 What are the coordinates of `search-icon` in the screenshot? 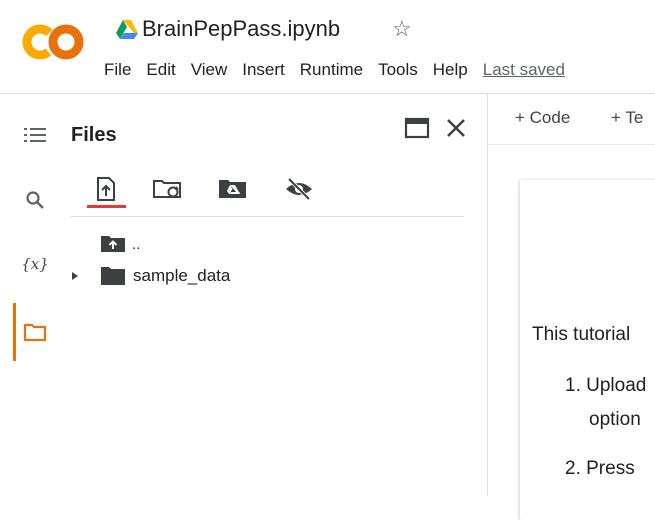 It's located at (35, 200).